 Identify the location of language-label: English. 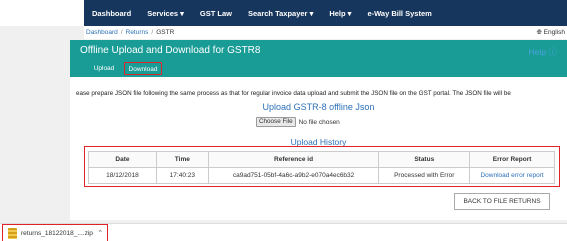
(554, 32).